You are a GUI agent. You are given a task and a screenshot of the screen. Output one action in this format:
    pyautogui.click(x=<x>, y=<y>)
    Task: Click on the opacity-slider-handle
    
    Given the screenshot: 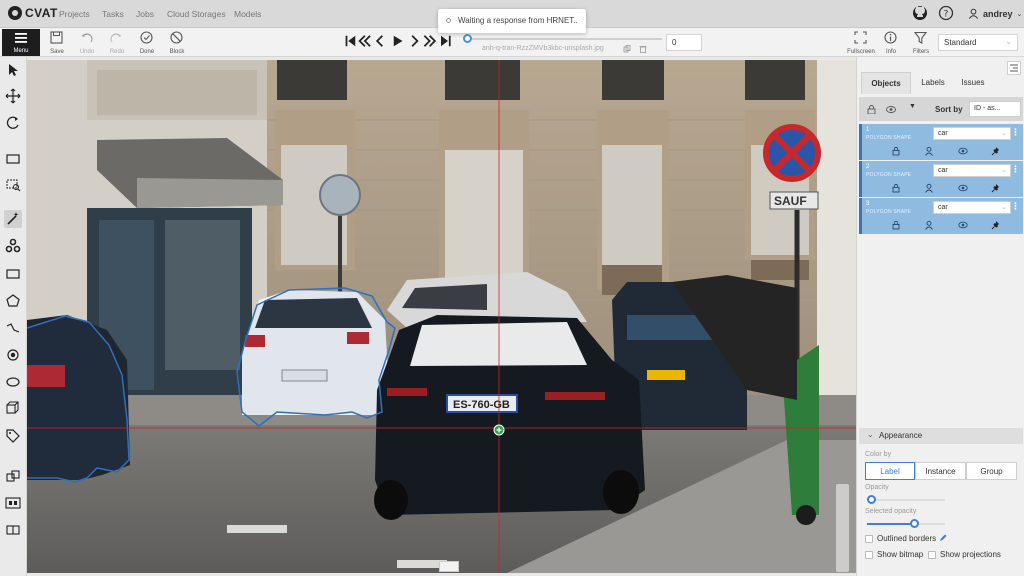 What is the action you would take?
    pyautogui.click(x=871, y=499)
    